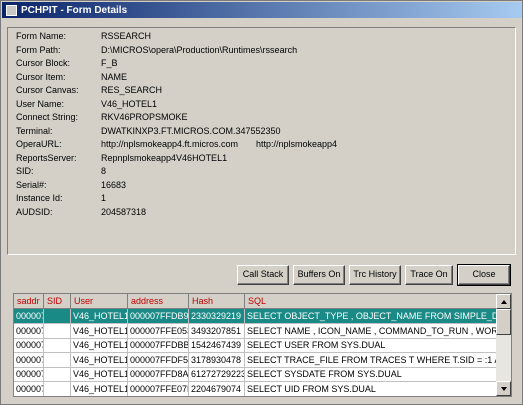 The image size is (523, 405). Describe the element at coordinates (263, 275) in the screenshot. I see `call-stack-button: Call Stack` at that location.